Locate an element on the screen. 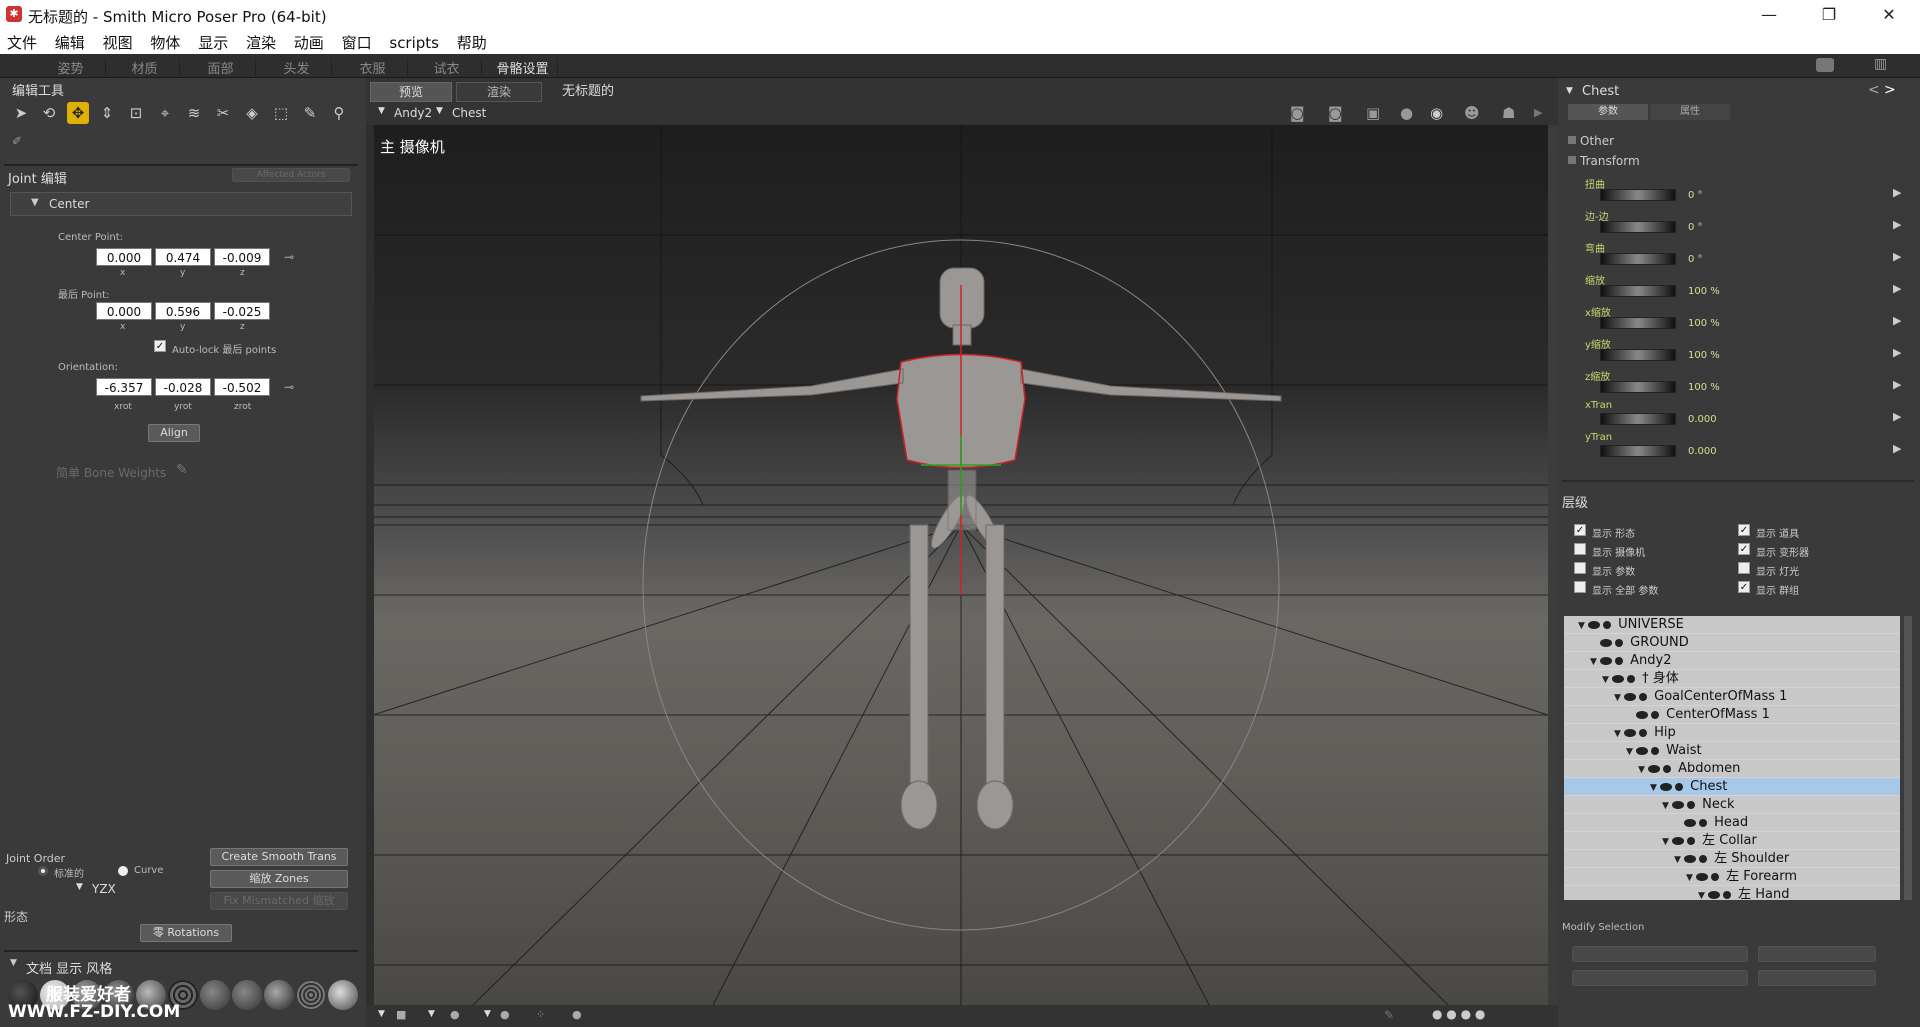  tab-face: 面部 is located at coordinates (221, 67).